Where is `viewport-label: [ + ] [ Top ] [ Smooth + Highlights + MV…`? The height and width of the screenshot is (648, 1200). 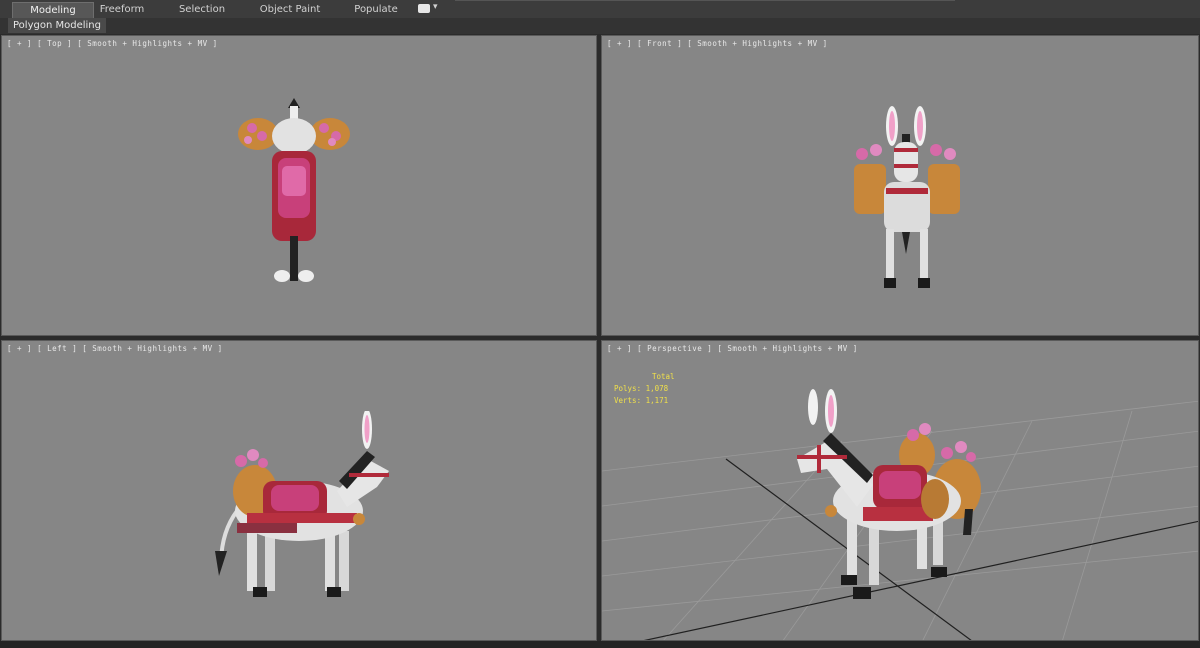
viewport-label: [ + ] [ Top ] [ Smooth + Highlights + MV… is located at coordinates (112, 43).